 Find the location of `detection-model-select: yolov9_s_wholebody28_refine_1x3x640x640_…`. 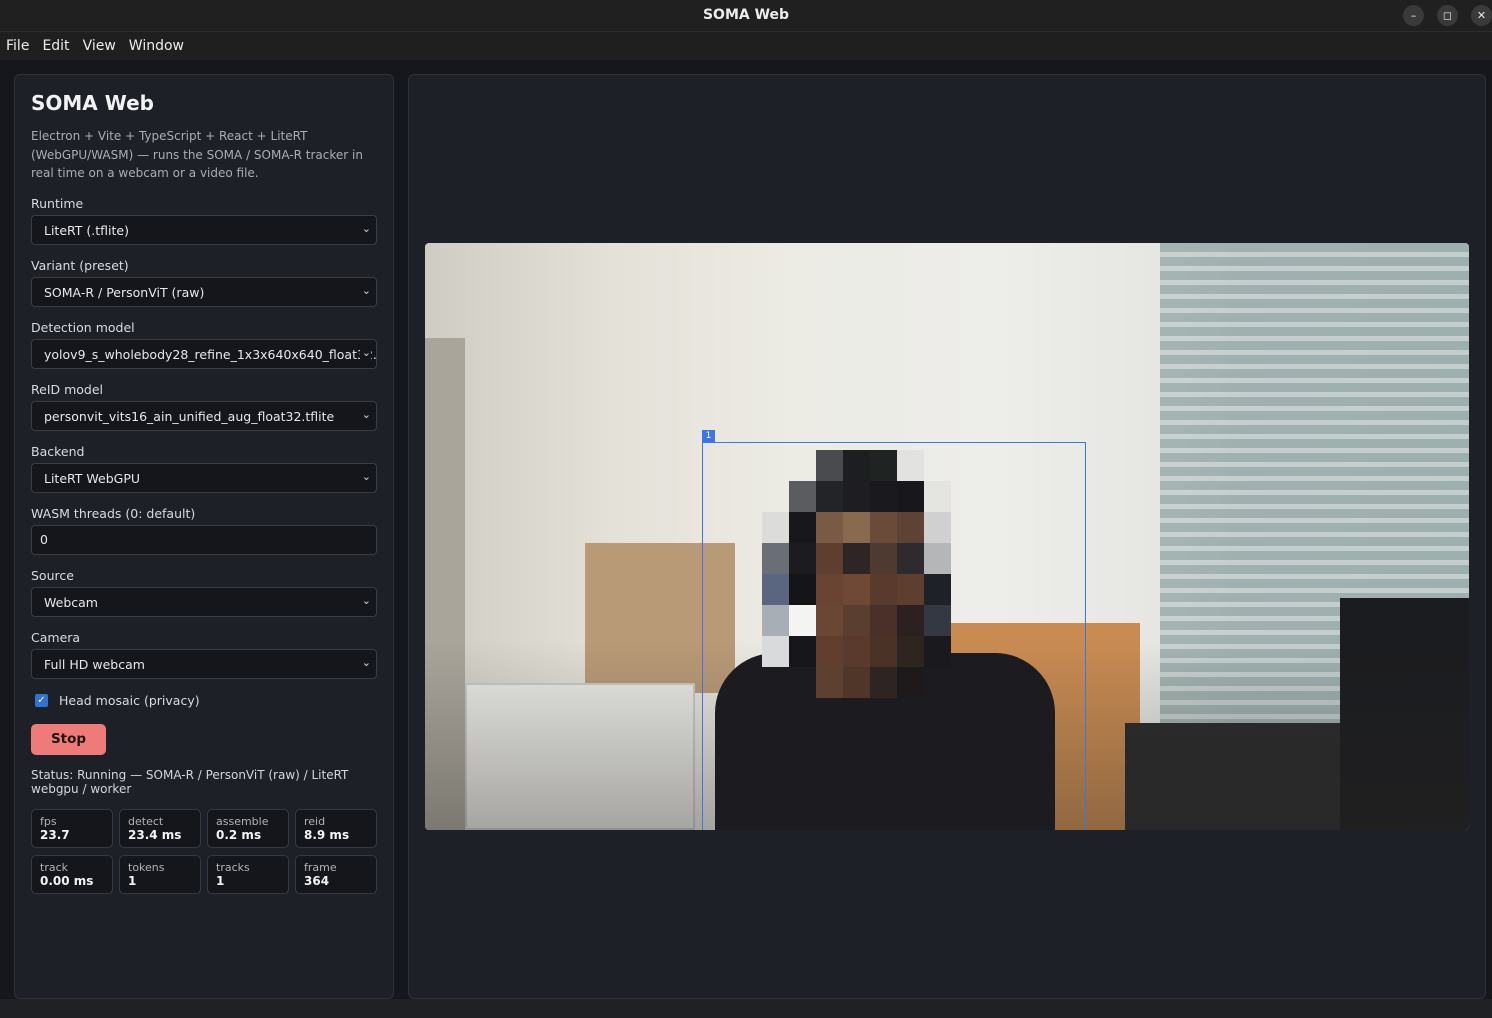

detection-model-select: yolov9_s_wholebody28_refine_1x3x640x640_… is located at coordinates (204, 353).